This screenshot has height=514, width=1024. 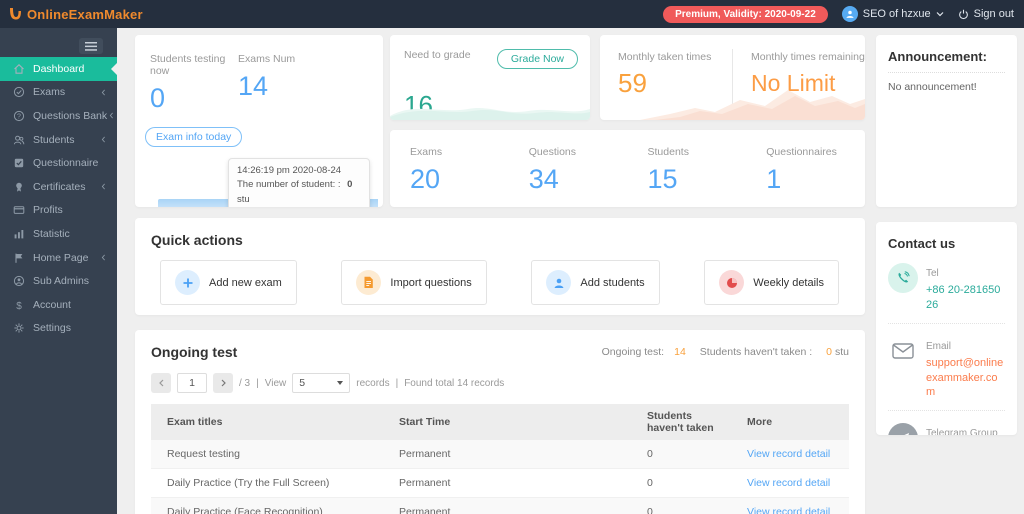 I want to click on signout-button: Sign out, so click(x=986, y=14).